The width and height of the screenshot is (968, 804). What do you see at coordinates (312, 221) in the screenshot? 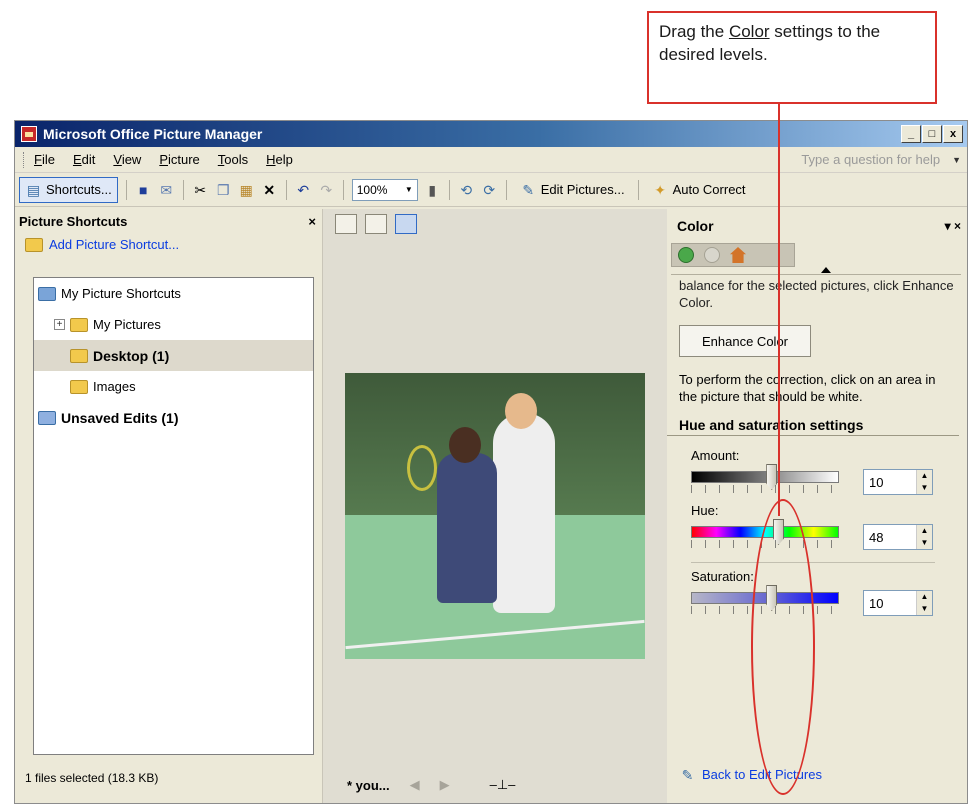
I see `close-pane-icon: ×` at bounding box center [312, 221].